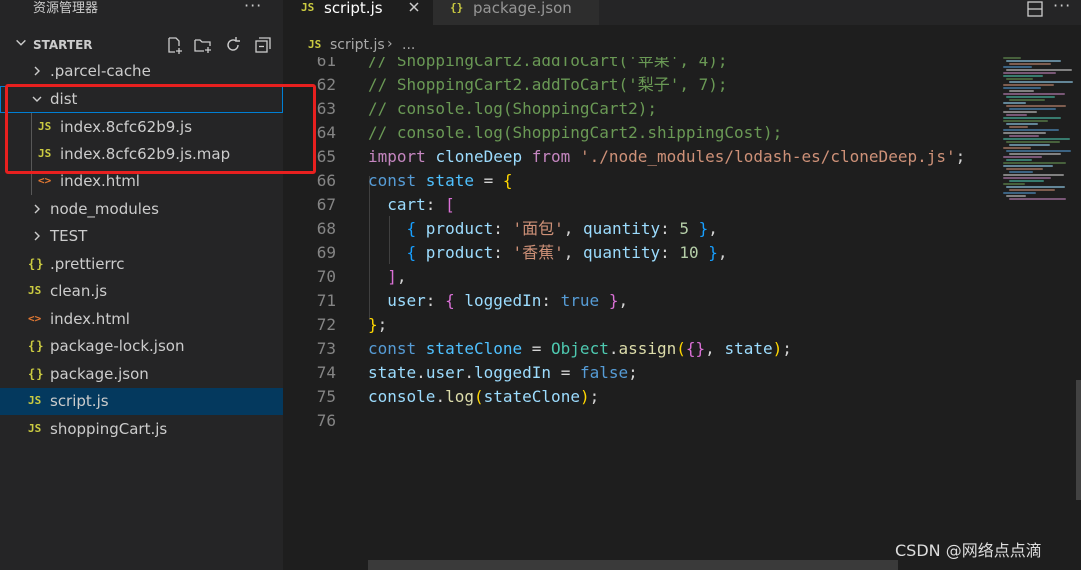 Image resolution: width=1081 pixels, height=570 pixels. Describe the element at coordinates (640, 85) in the screenshot. I see `code-line: 62// ShoppingCart2.addToCart('梨子', 7);` at that location.